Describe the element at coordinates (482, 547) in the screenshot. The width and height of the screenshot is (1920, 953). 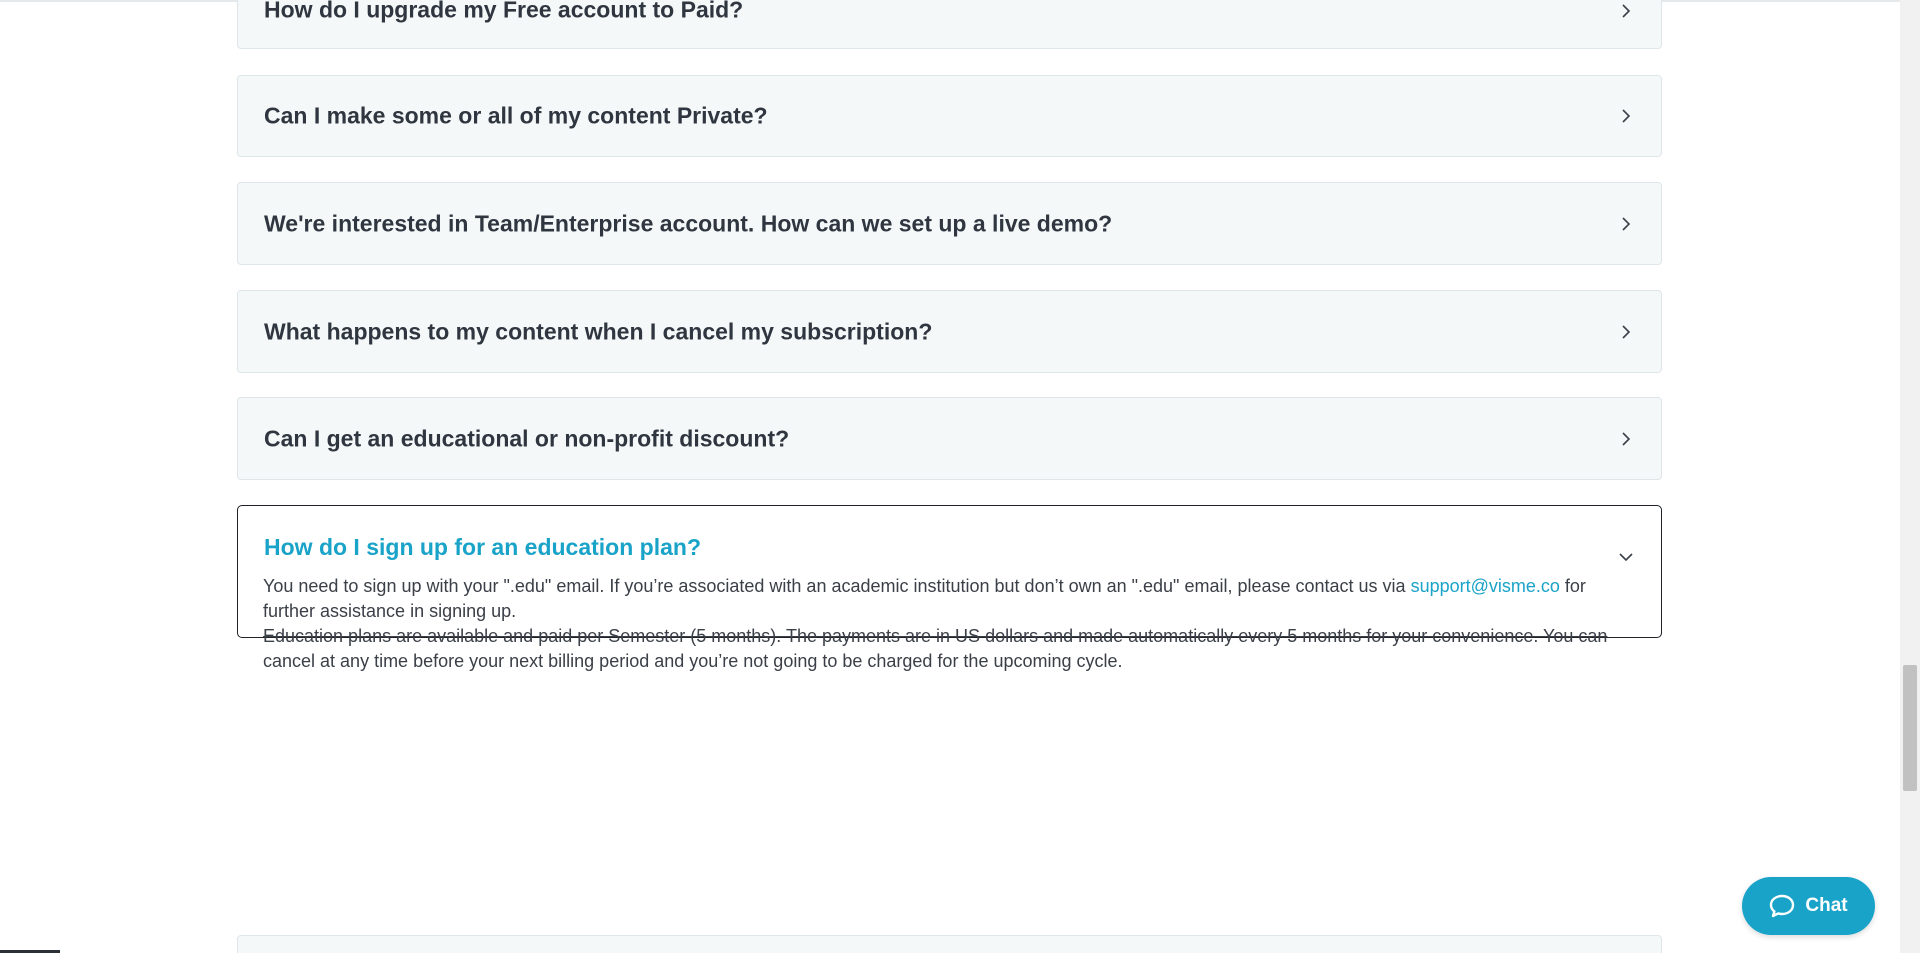
I see `faq-question-open: How do I sign up for an education plan?` at that location.